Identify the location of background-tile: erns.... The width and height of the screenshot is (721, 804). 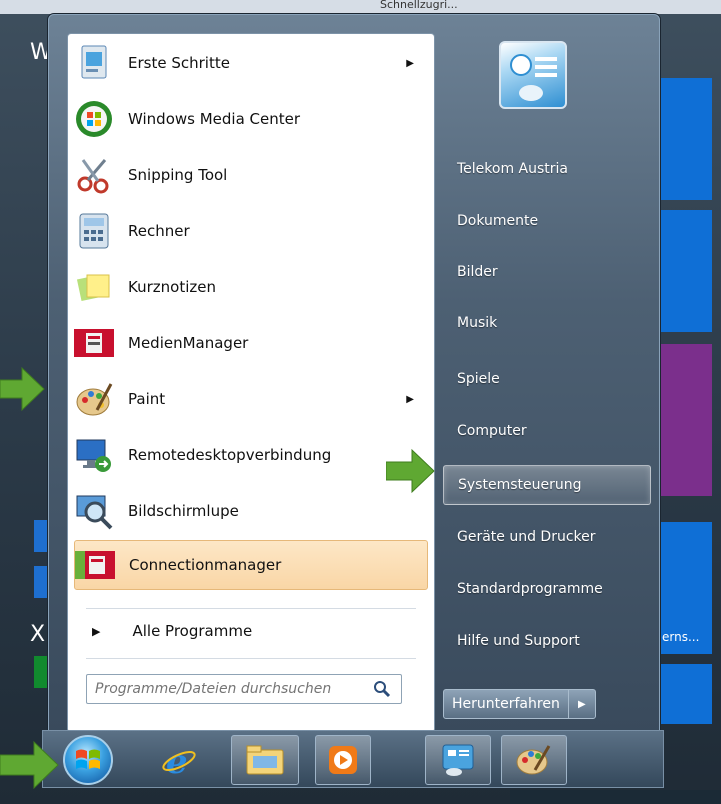
(686, 588).